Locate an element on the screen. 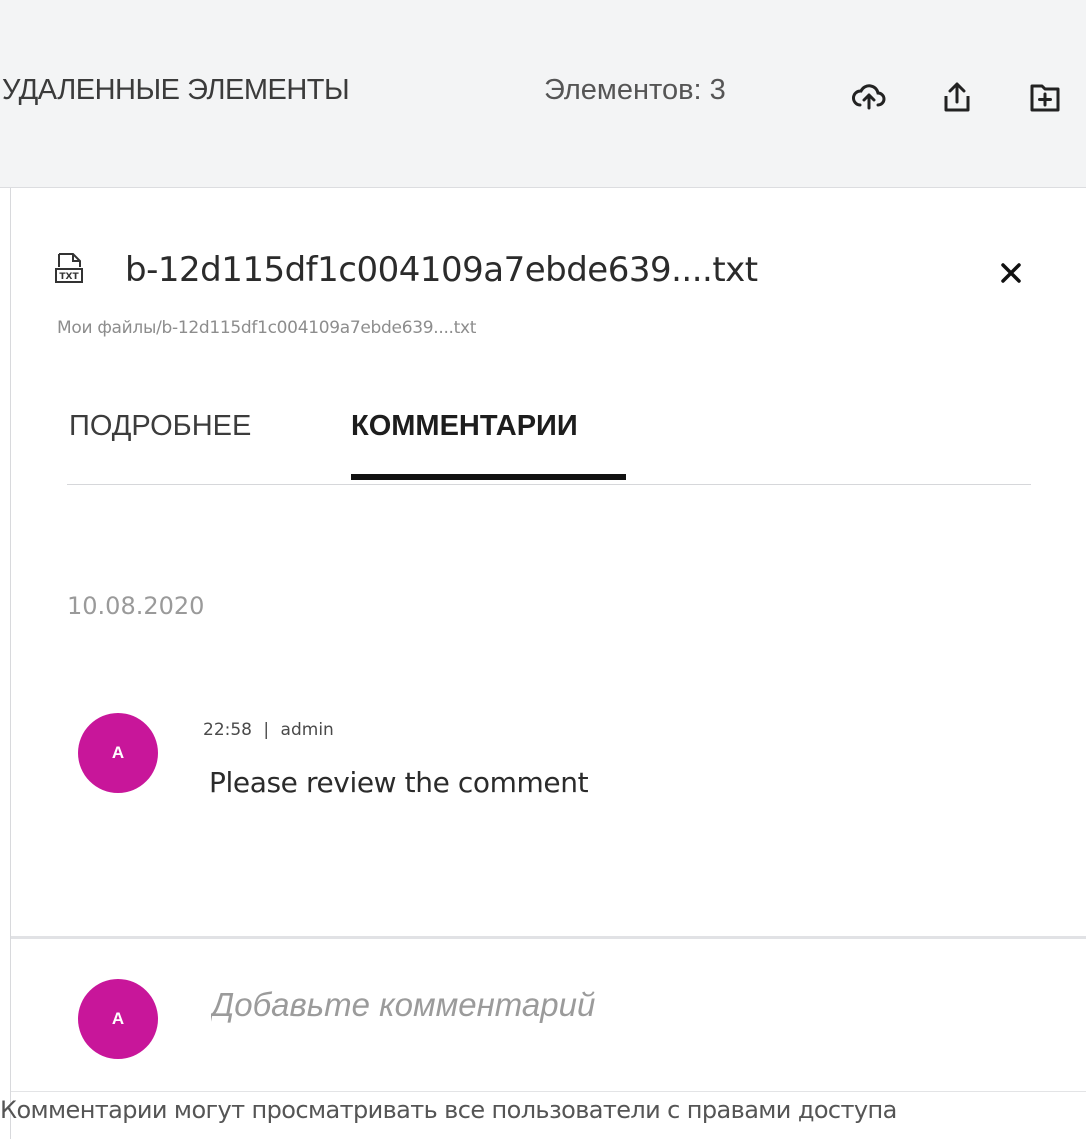 This screenshot has height=1139, width=1086. avatar-initial: A is located at coordinates (118, 752).